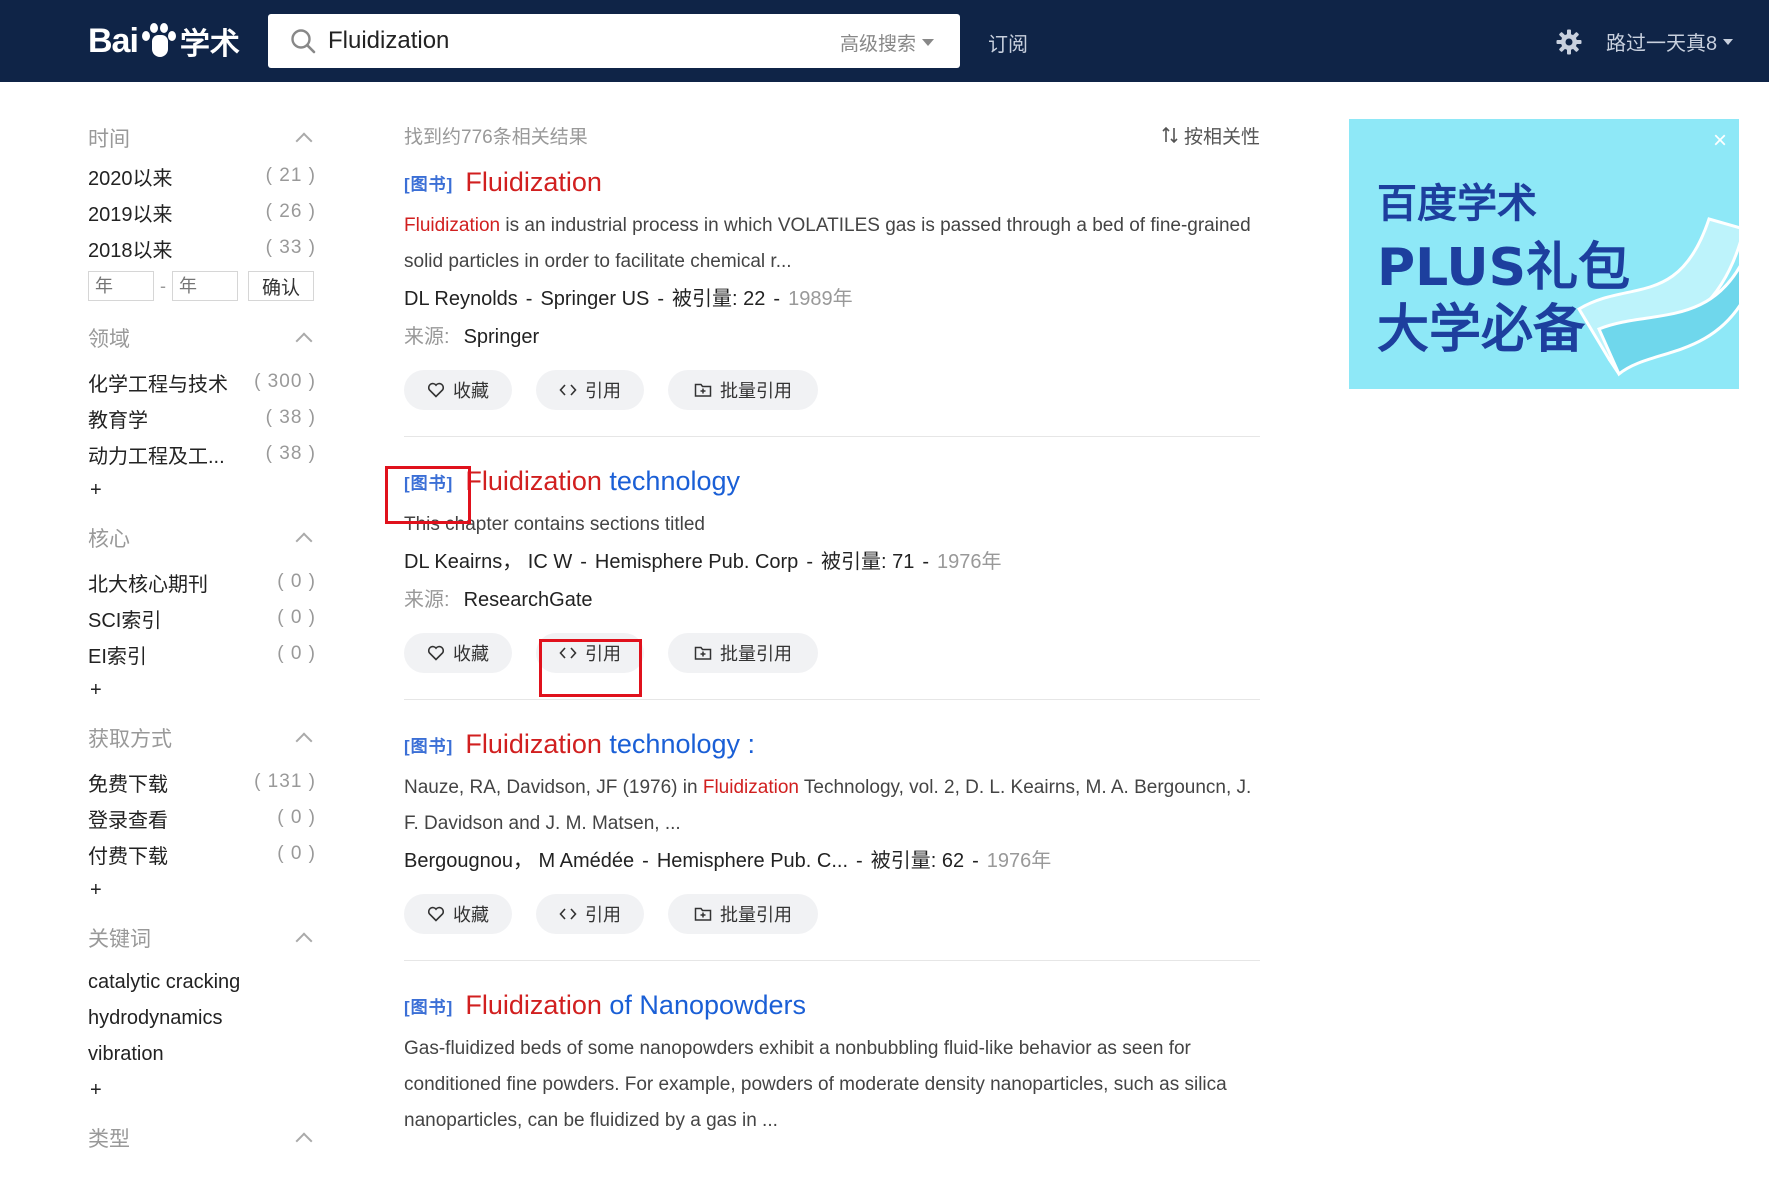  What do you see at coordinates (436, 653) in the screenshot?
I see `heart-icon` at bounding box center [436, 653].